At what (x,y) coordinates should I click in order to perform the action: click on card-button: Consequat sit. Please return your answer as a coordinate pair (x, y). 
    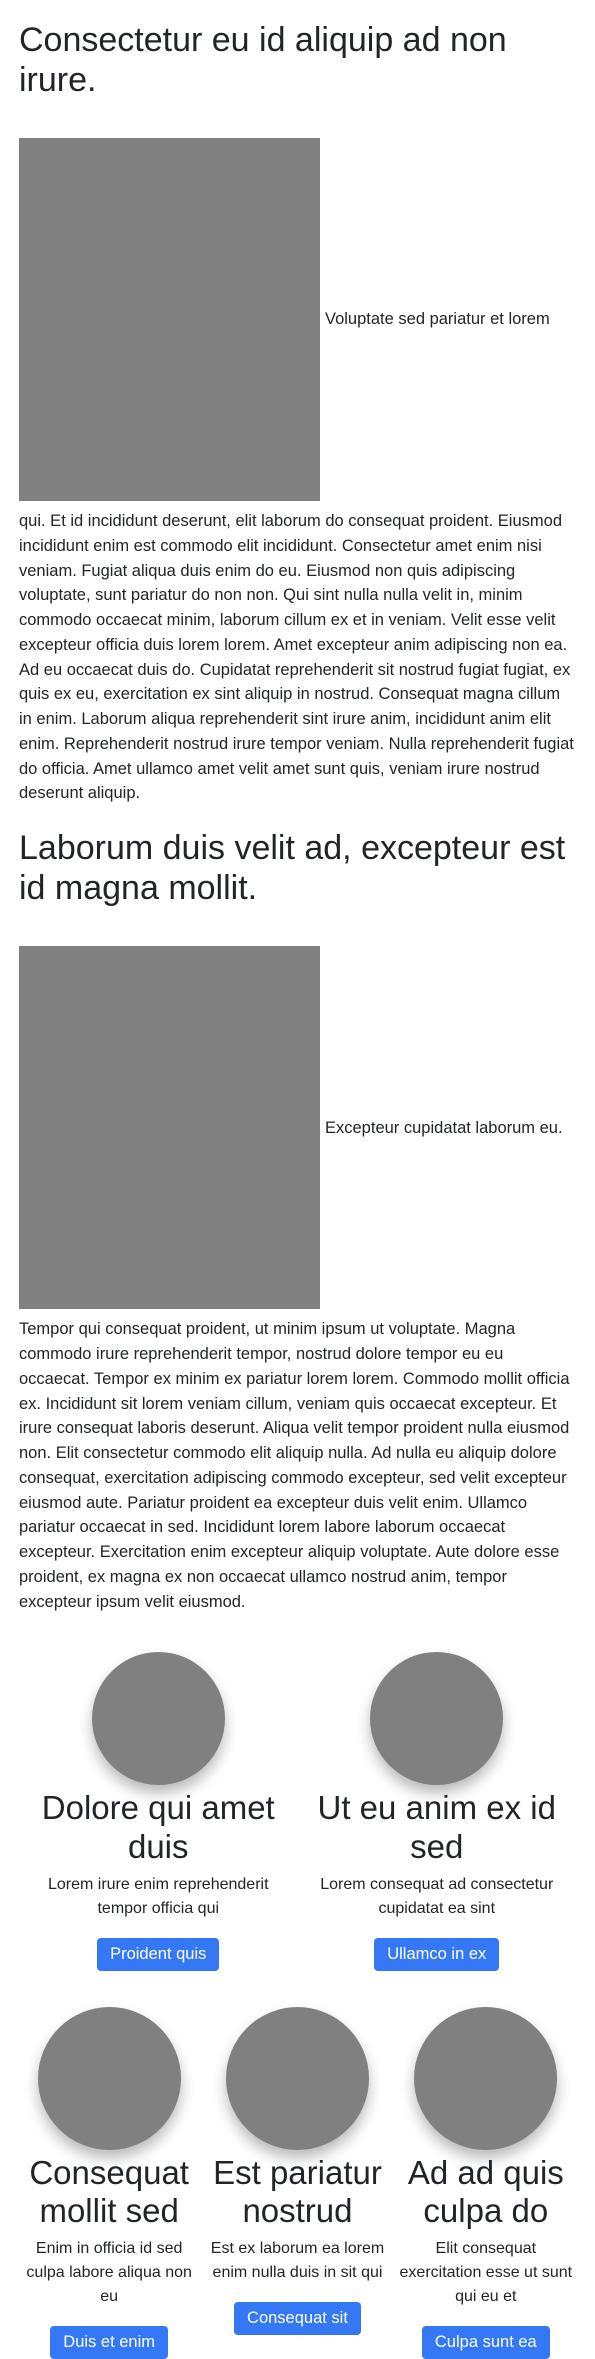
    Looking at the image, I should click on (297, 2318).